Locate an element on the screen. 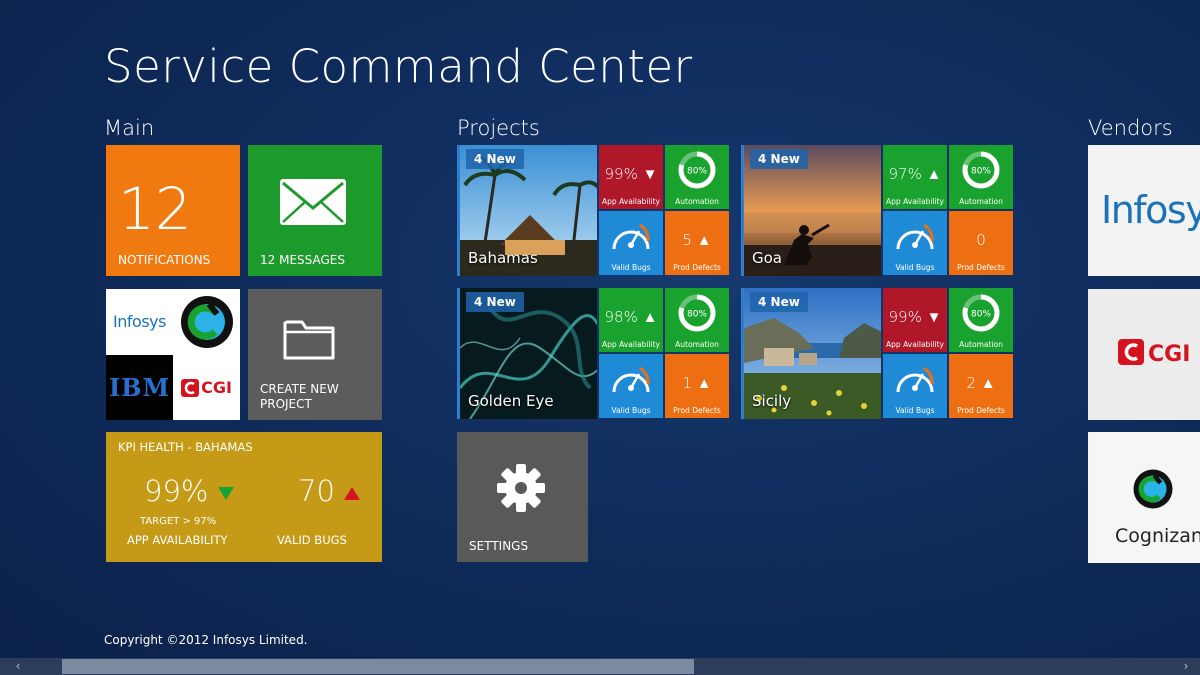  mini-tile-availability: 98% ▲ App Availability is located at coordinates (631, 320).